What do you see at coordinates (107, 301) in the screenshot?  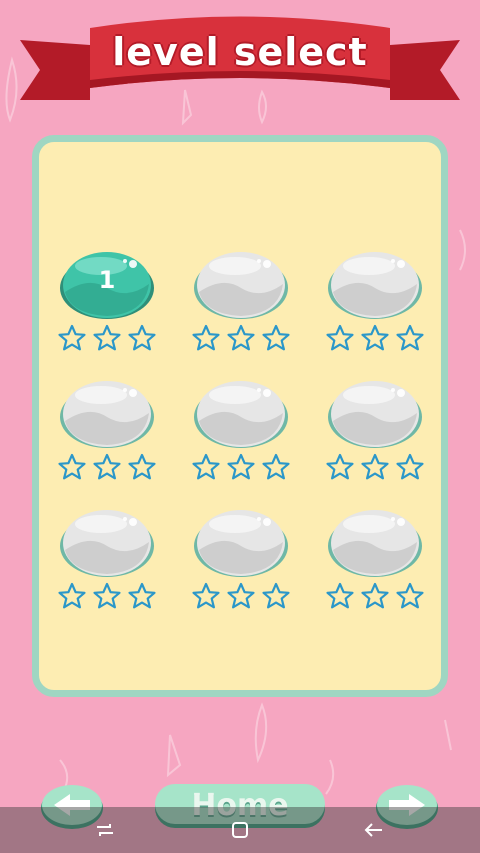 I see `level-1-button: 1` at bounding box center [107, 301].